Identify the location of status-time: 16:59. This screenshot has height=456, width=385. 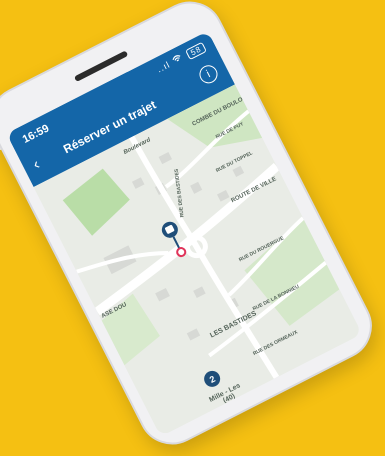
(36, 134).